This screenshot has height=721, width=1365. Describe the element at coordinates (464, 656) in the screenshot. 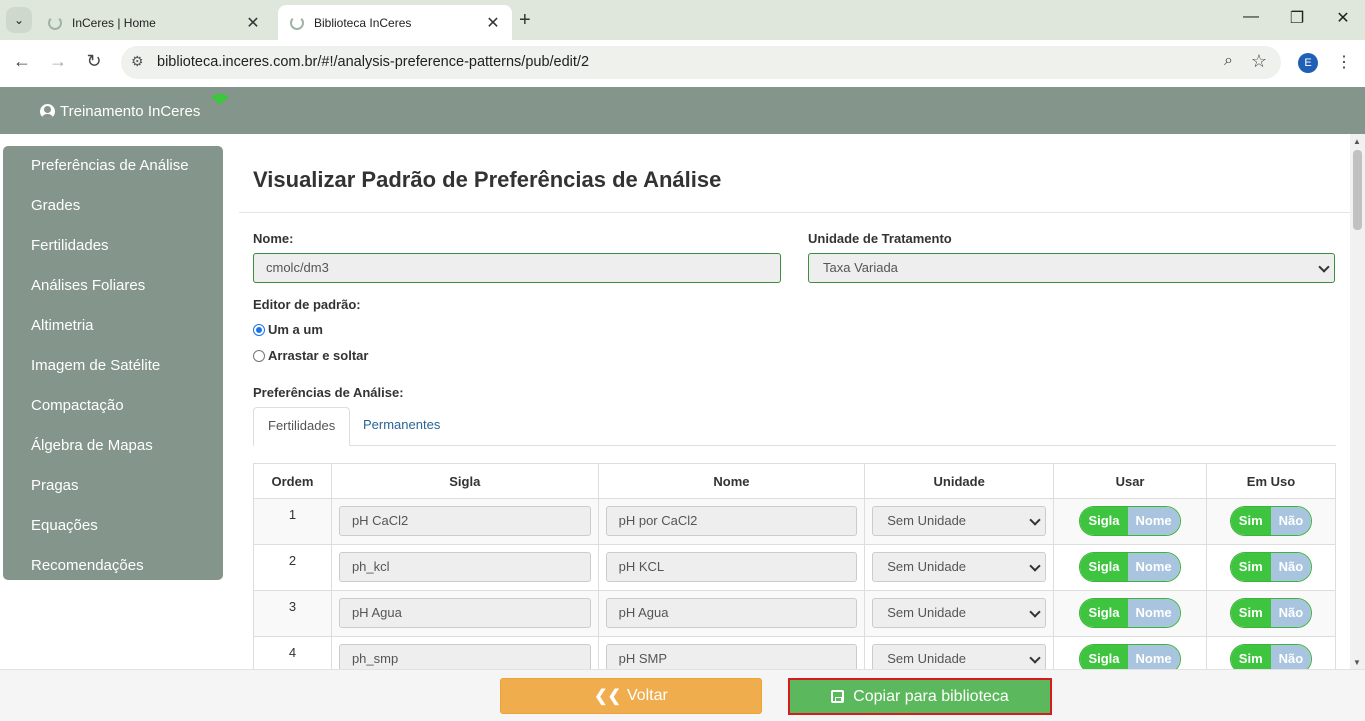

I see `sigla-input: ph_smp` at that location.